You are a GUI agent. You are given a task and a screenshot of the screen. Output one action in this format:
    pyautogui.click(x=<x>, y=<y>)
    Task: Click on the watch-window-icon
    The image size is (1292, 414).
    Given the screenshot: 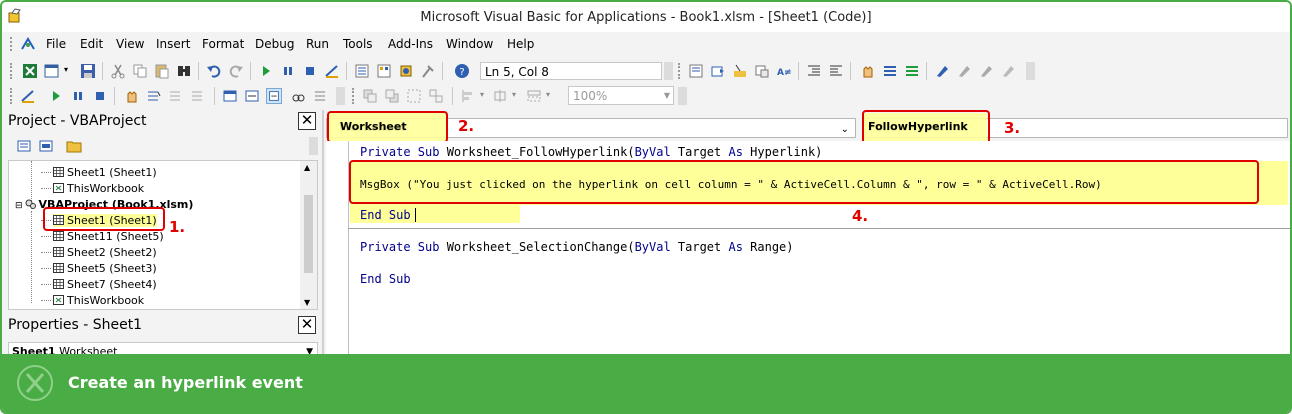 What is the action you would take?
    pyautogui.click(x=274, y=96)
    